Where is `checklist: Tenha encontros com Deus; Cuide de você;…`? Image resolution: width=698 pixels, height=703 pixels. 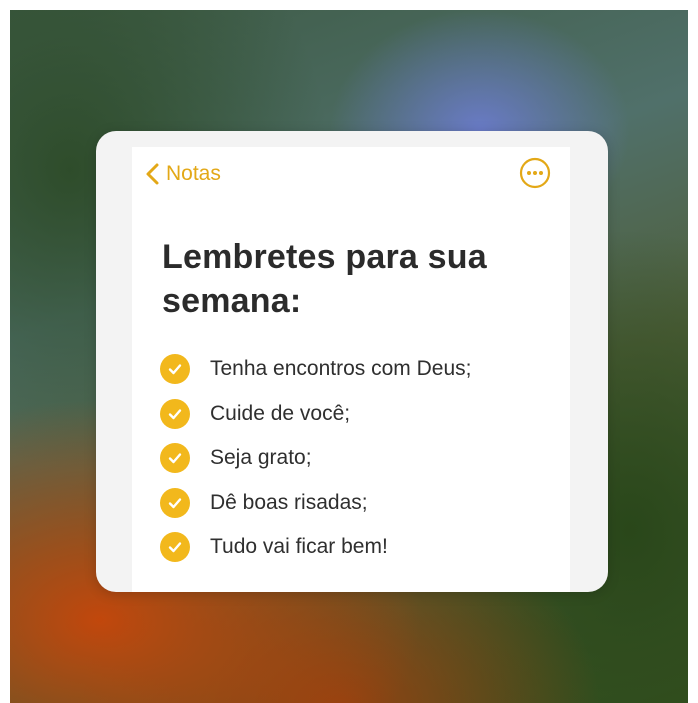 checklist: Tenha encontros com Deus; Cuide de você;… is located at coordinates (315, 458).